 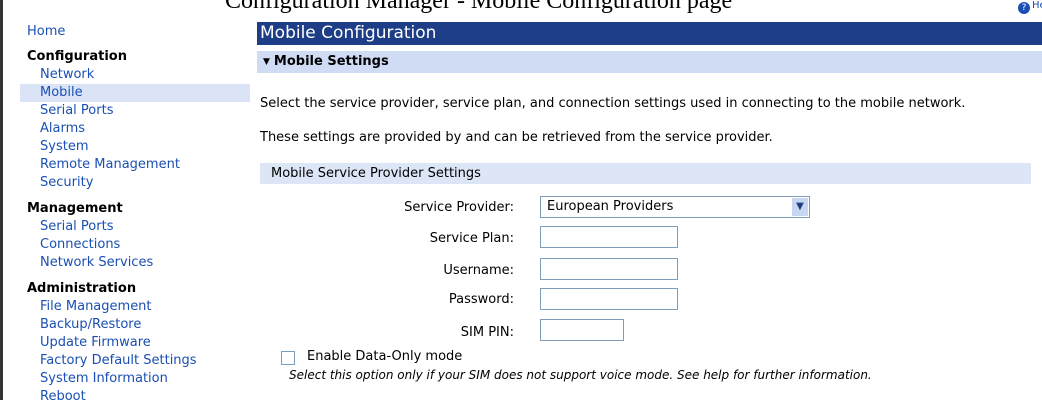 I want to click on sidebar-item-network: Network, so click(x=135, y=75).